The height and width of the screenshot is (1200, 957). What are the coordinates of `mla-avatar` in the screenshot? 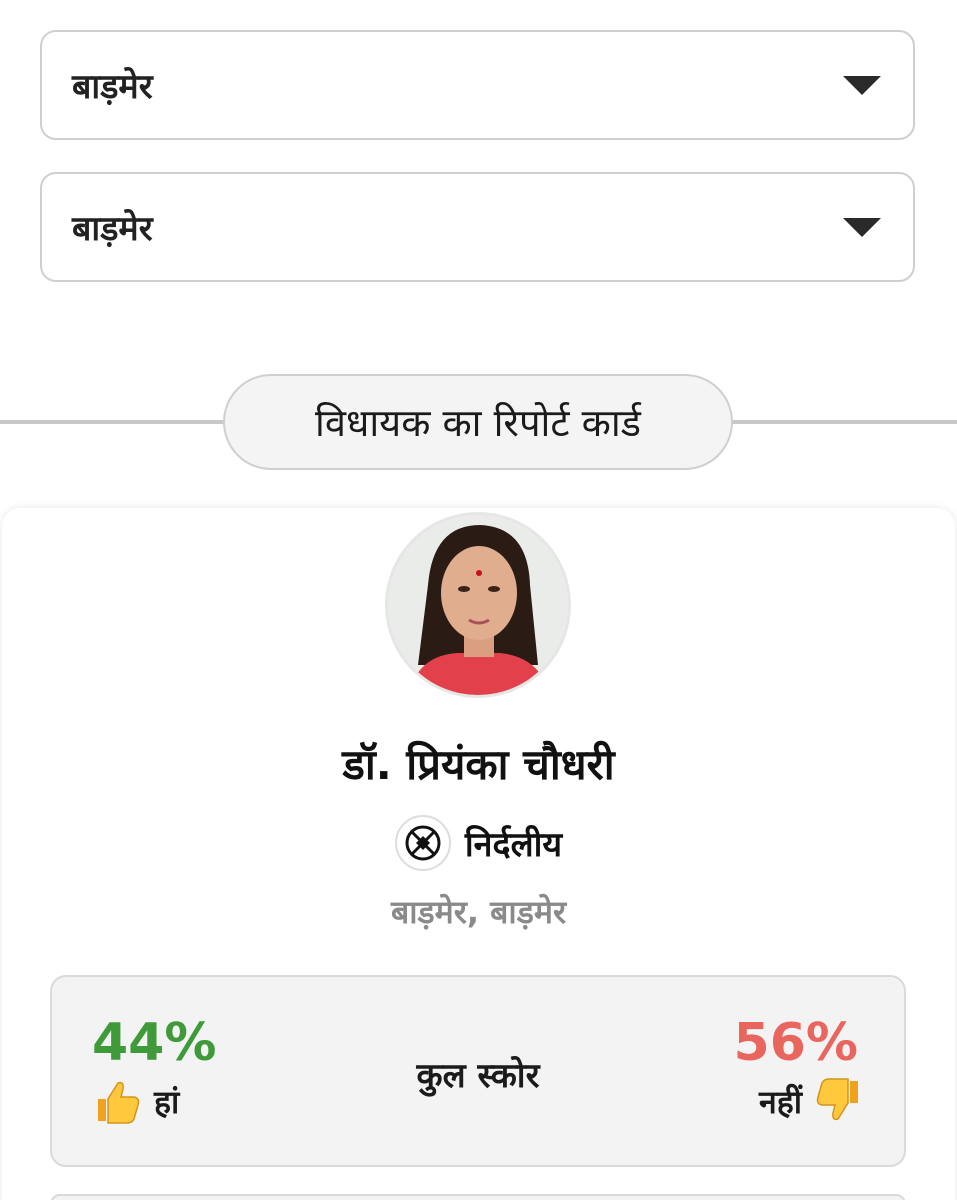 It's located at (478, 605).